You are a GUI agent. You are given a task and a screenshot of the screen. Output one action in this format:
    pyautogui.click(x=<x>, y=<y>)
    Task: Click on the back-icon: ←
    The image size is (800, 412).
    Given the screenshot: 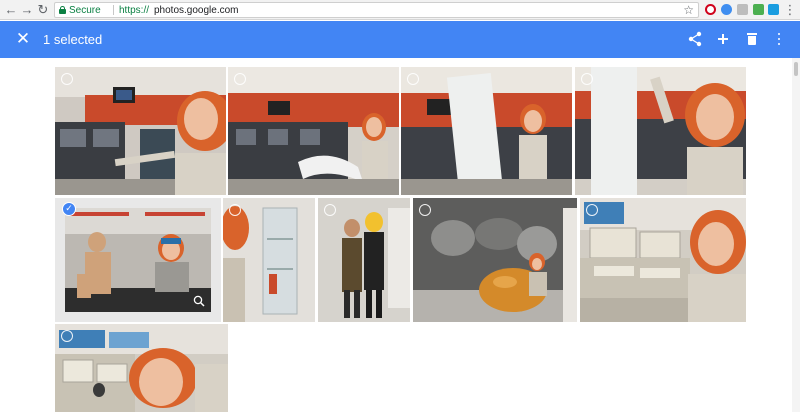 What is the action you would take?
    pyautogui.click(x=11, y=10)
    